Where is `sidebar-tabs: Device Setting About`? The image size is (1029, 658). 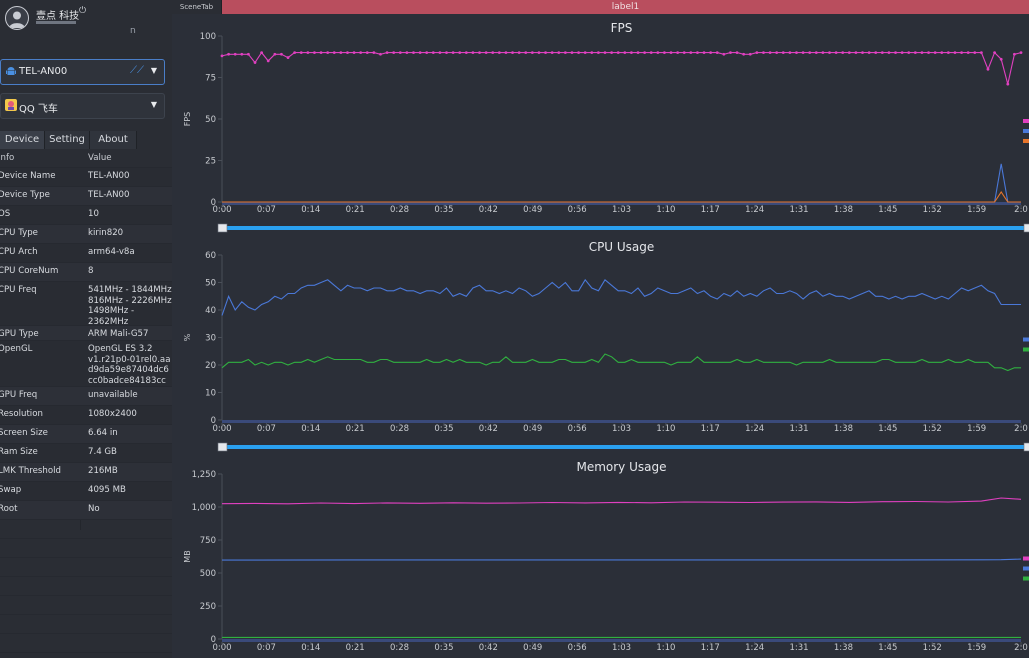 sidebar-tabs: Device Setting About is located at coordinates (86, 140).